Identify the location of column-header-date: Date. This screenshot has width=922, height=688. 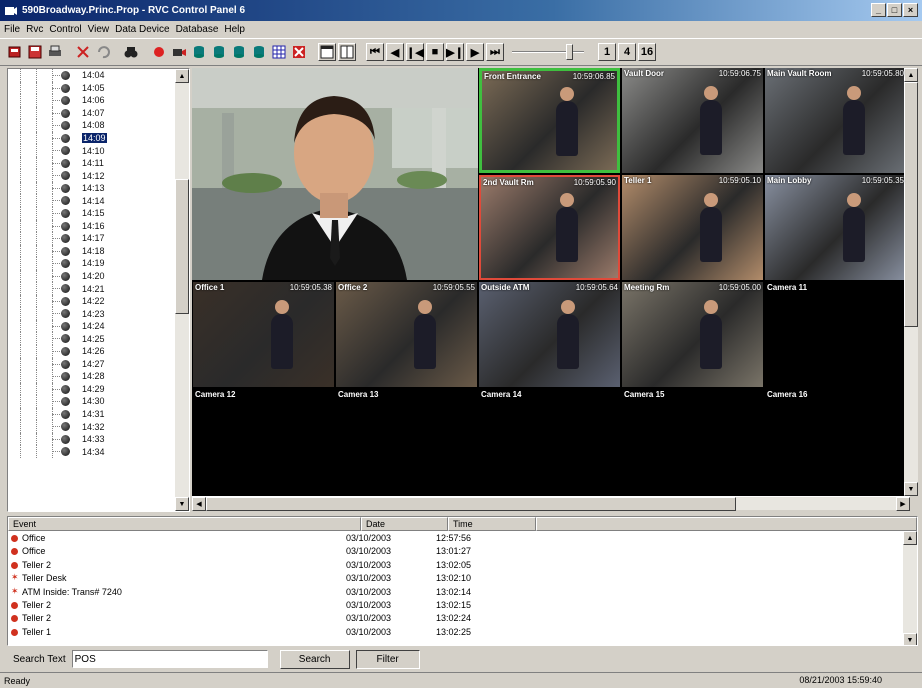
(404, 524).